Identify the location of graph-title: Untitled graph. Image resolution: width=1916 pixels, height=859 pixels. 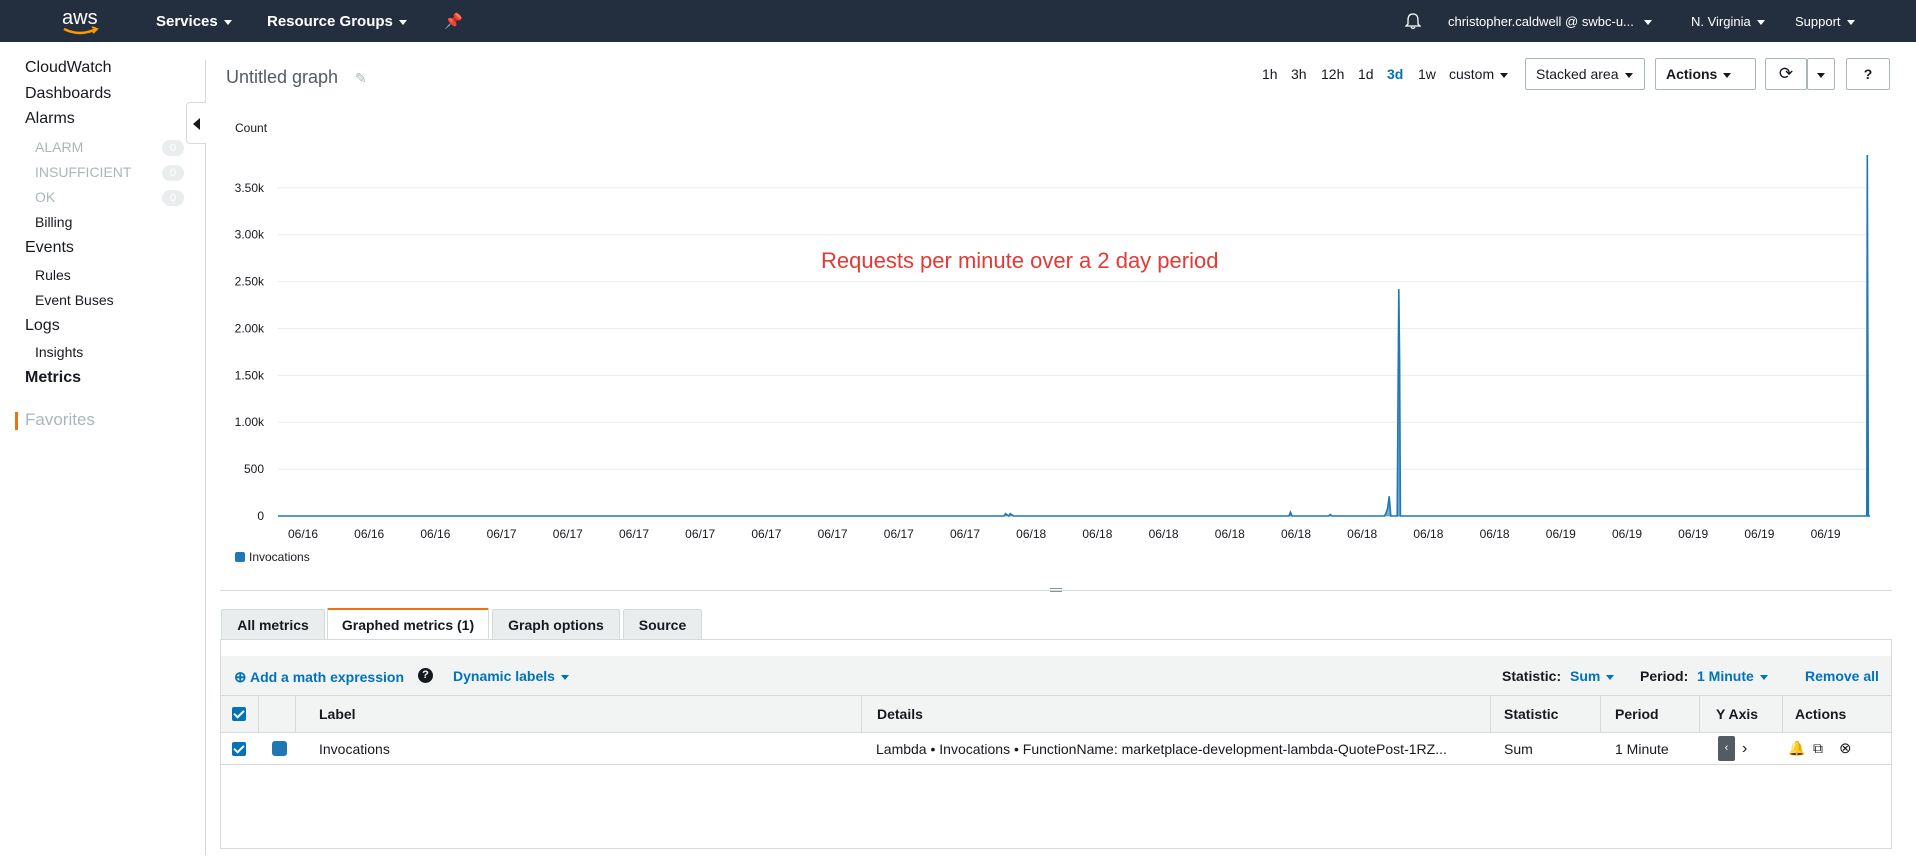
(282, 77).